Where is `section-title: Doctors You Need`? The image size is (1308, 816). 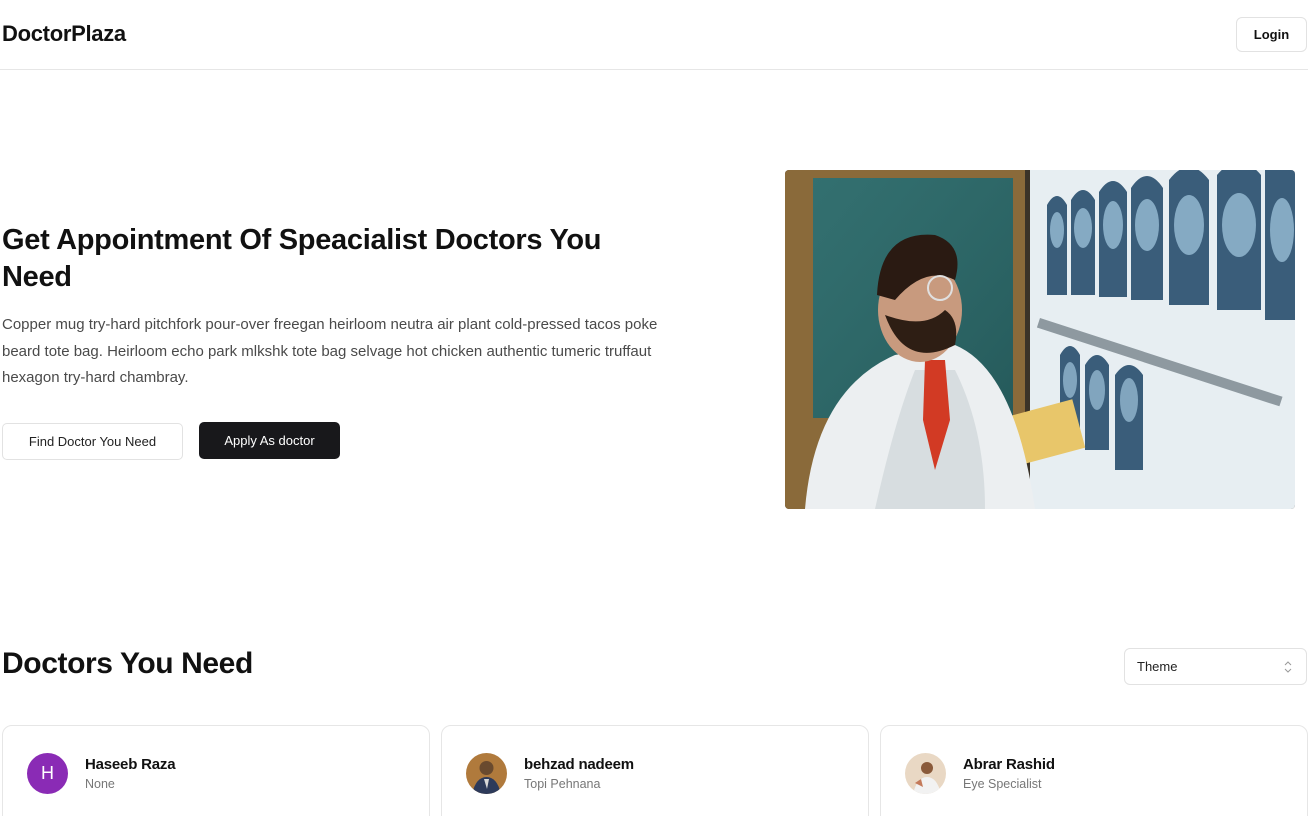 section-title: Doctors You Need is located at coordinates (127, 663).